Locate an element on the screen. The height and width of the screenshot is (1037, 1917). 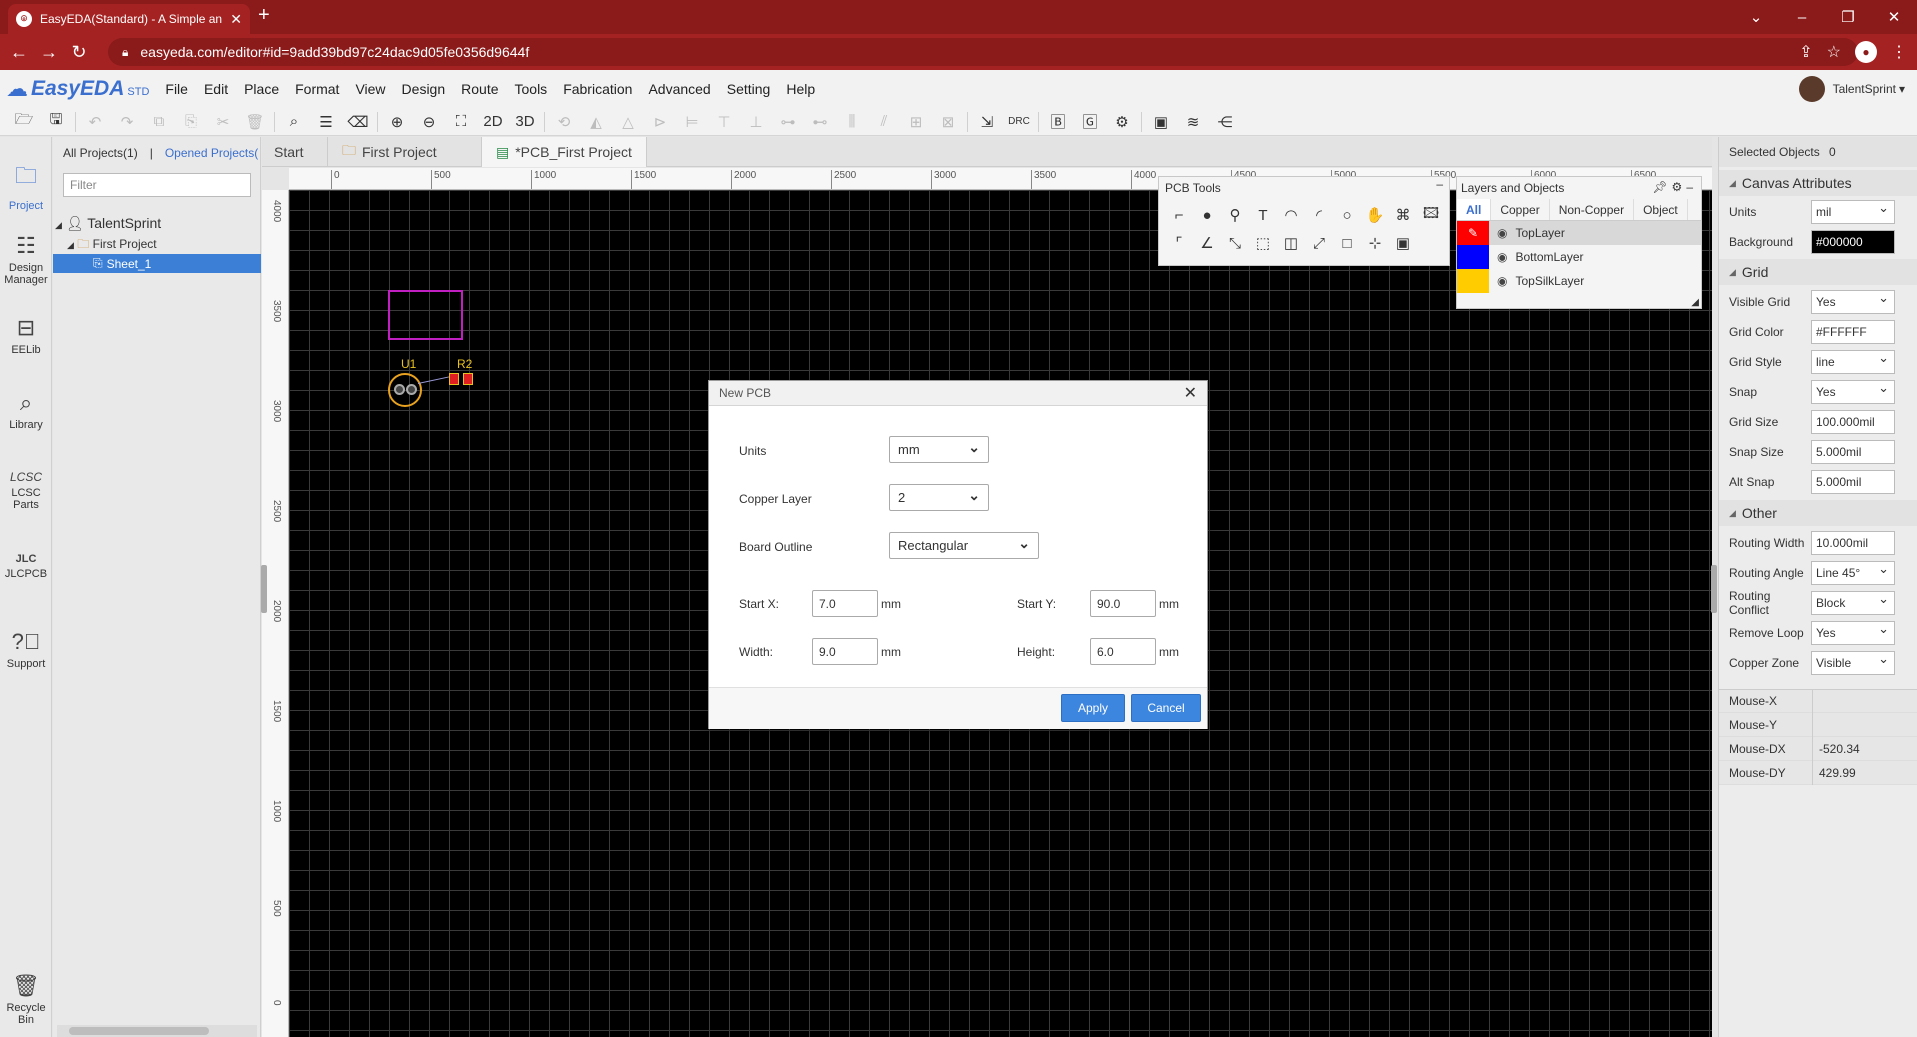
menu-edit: Edit is located at coordinates (216, 89).